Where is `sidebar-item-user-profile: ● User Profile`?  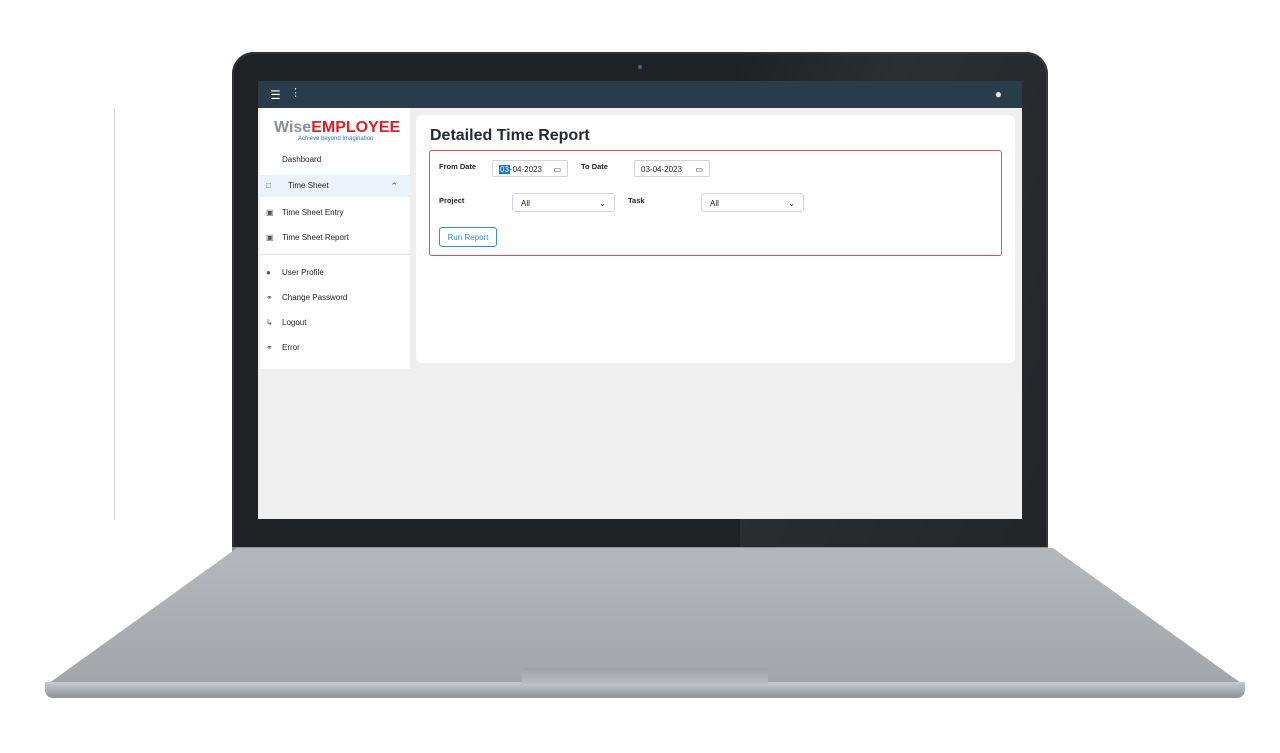 sidebar-item-user-profile: ● User Profile is located at coordinates (335, 273).